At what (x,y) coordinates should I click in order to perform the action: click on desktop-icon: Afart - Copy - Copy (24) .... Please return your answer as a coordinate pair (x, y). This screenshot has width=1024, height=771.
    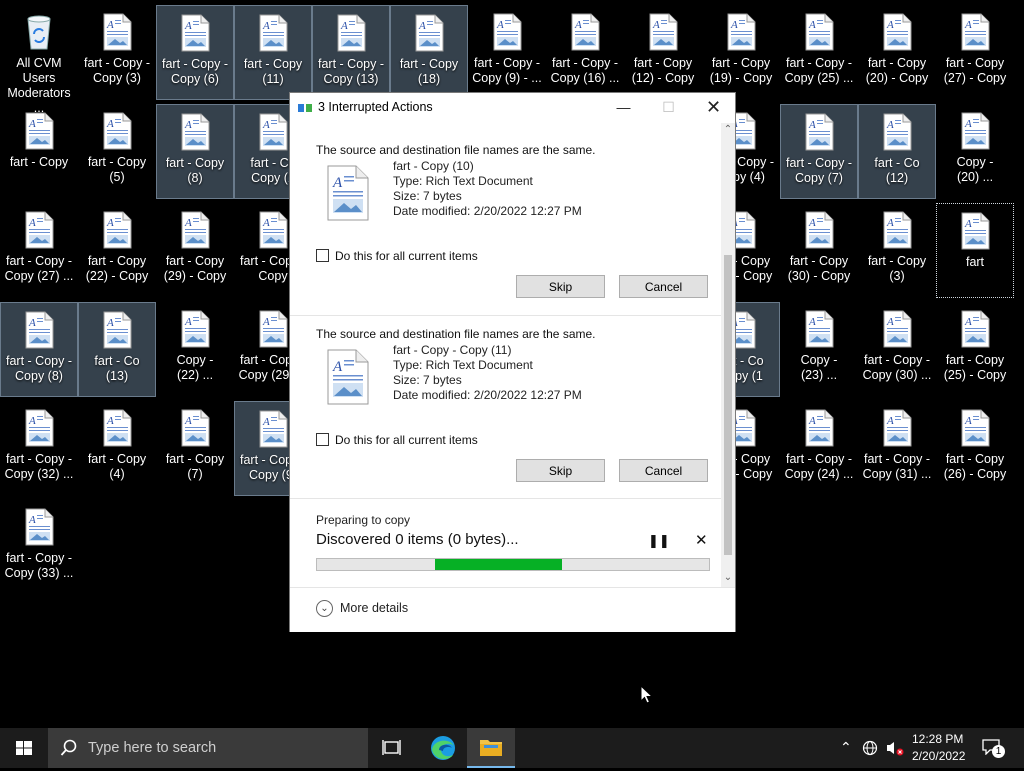
    Looking at the image, I should click on (819, 448).